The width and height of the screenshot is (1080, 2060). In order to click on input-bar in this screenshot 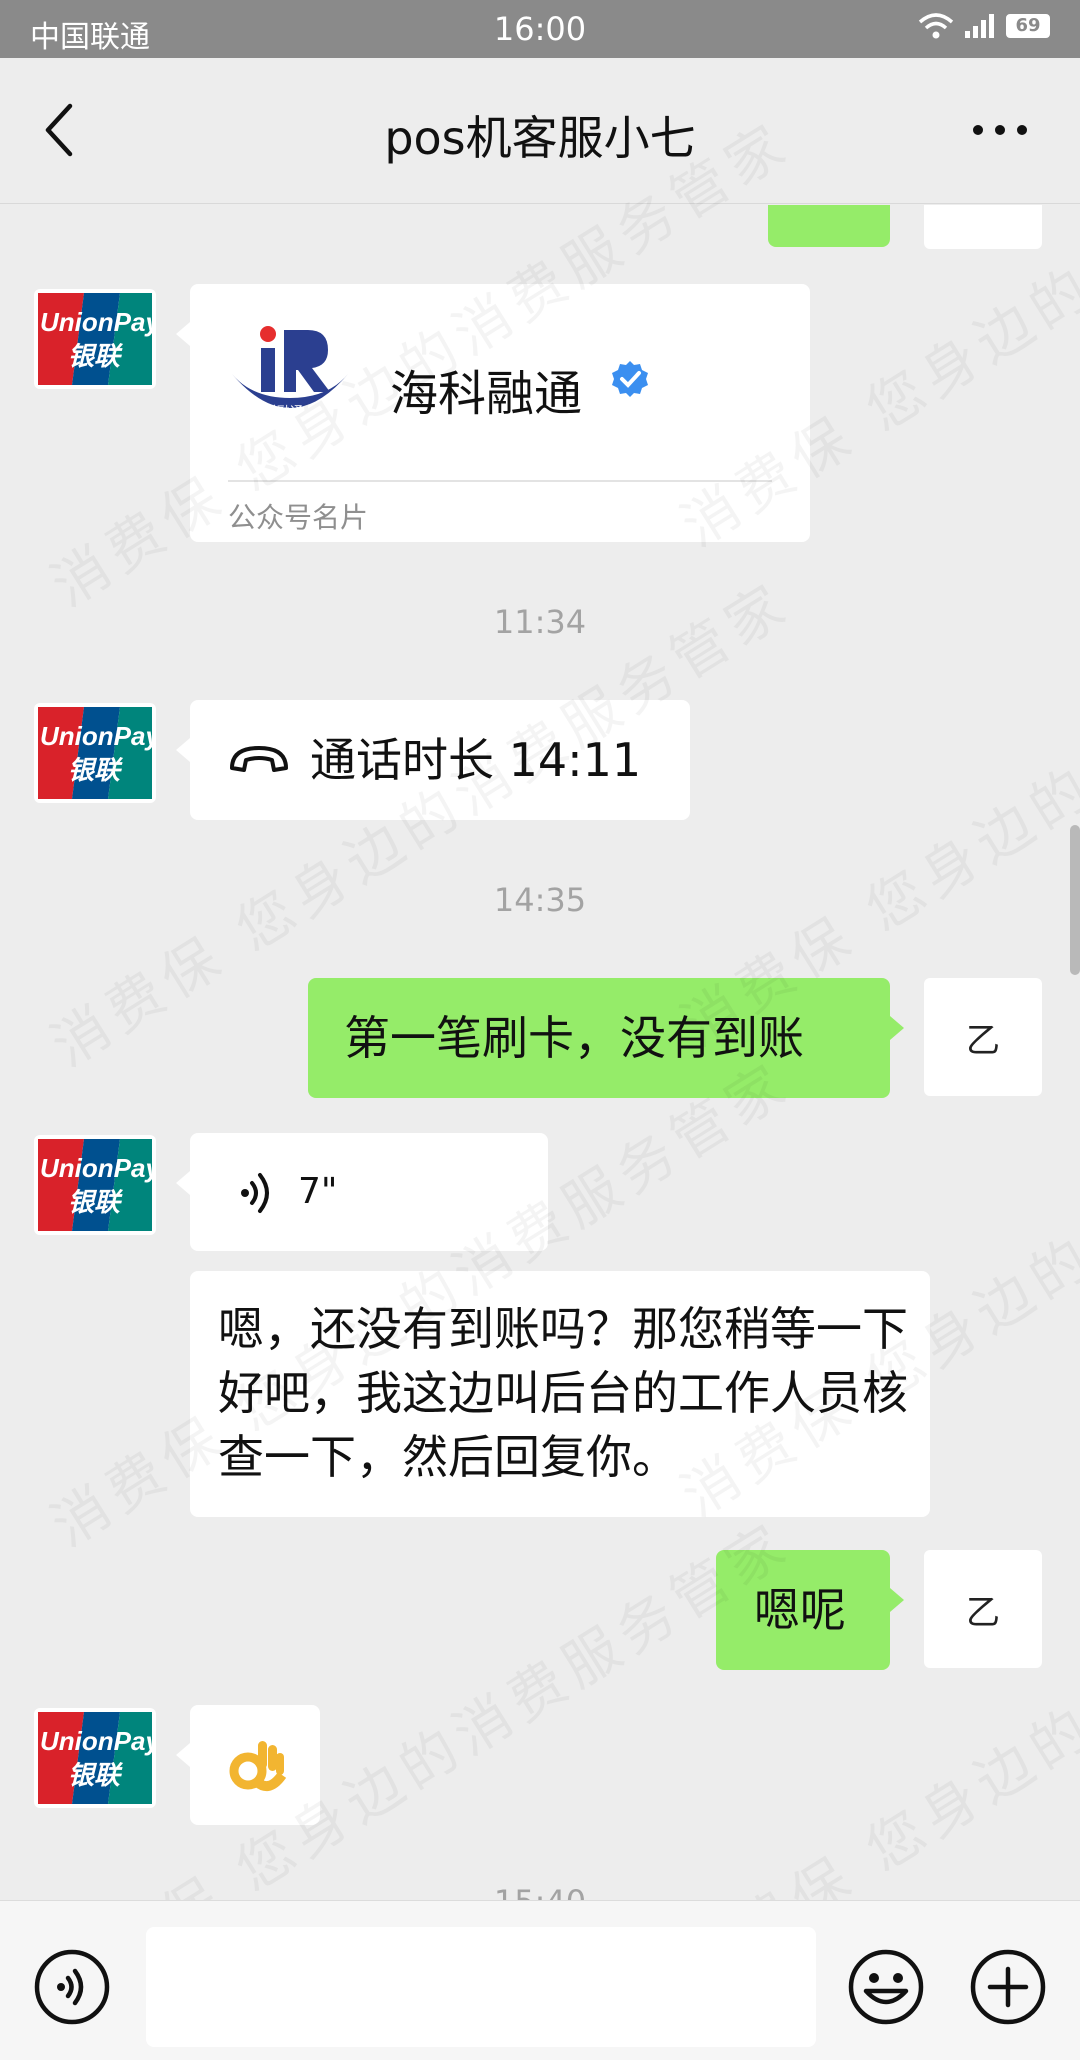, I will do `click(540, 1980)`.